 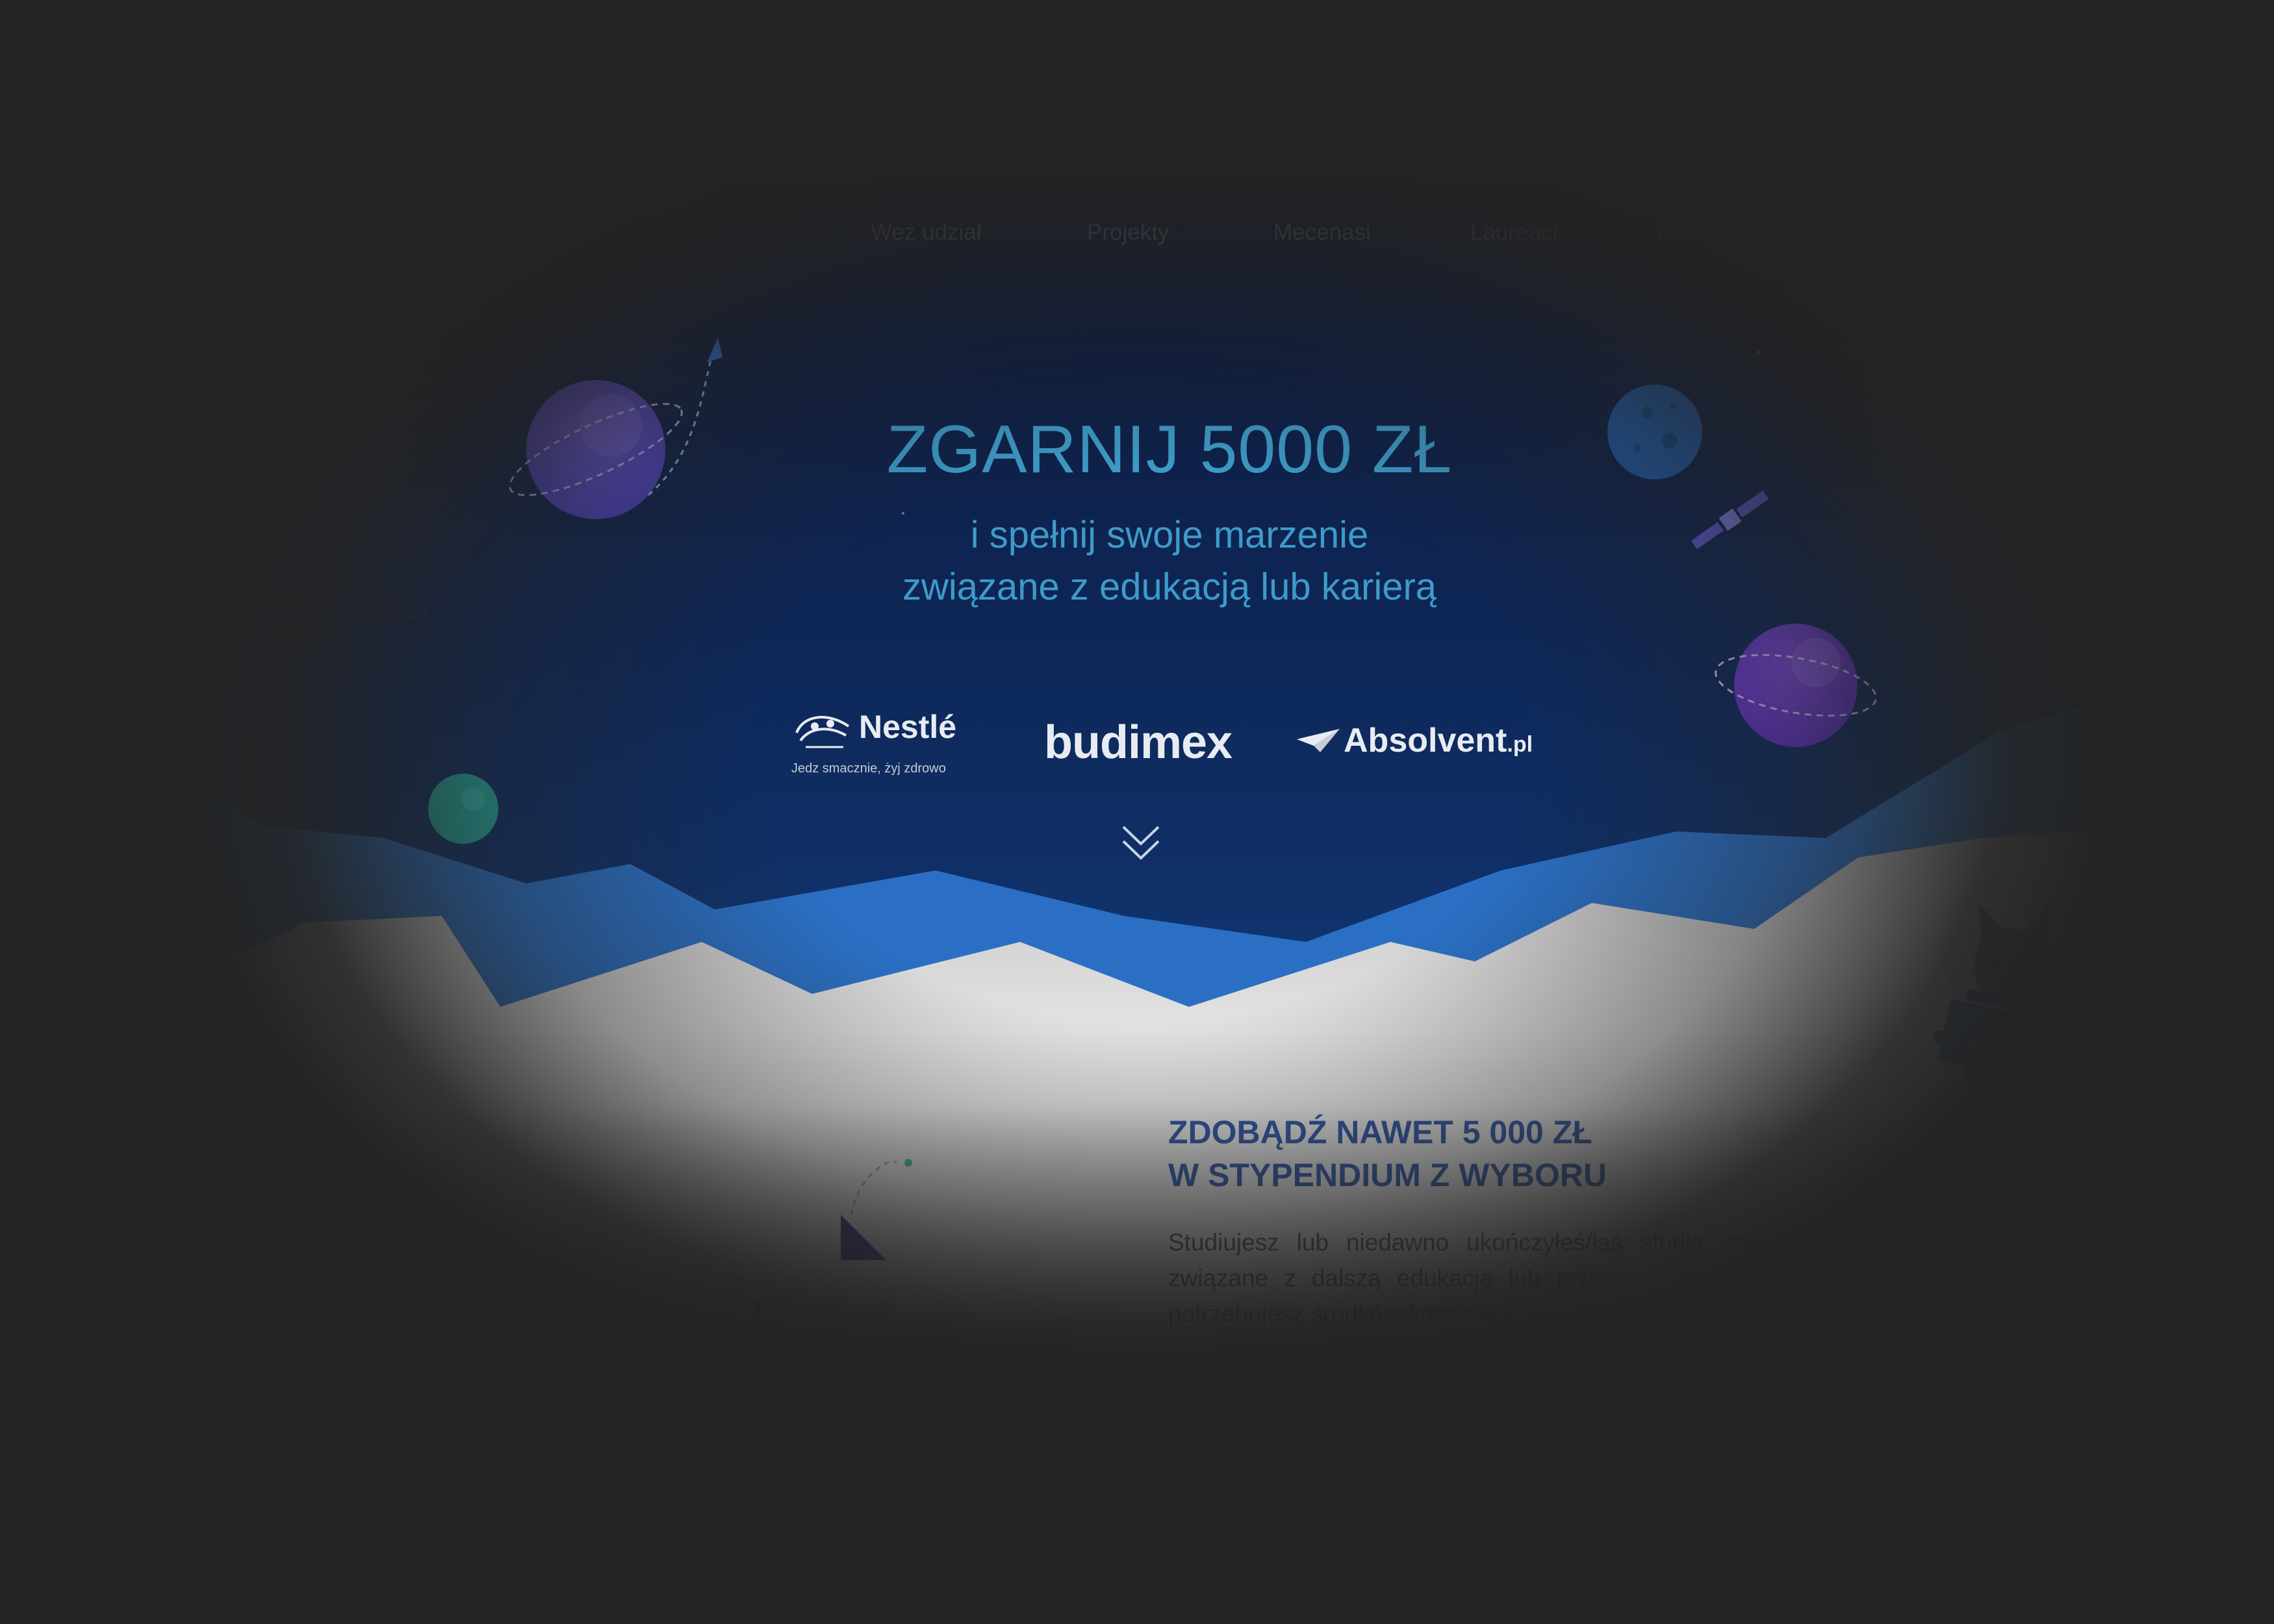 I want to click on logo-tower-icon, so click(x=233, y=244).